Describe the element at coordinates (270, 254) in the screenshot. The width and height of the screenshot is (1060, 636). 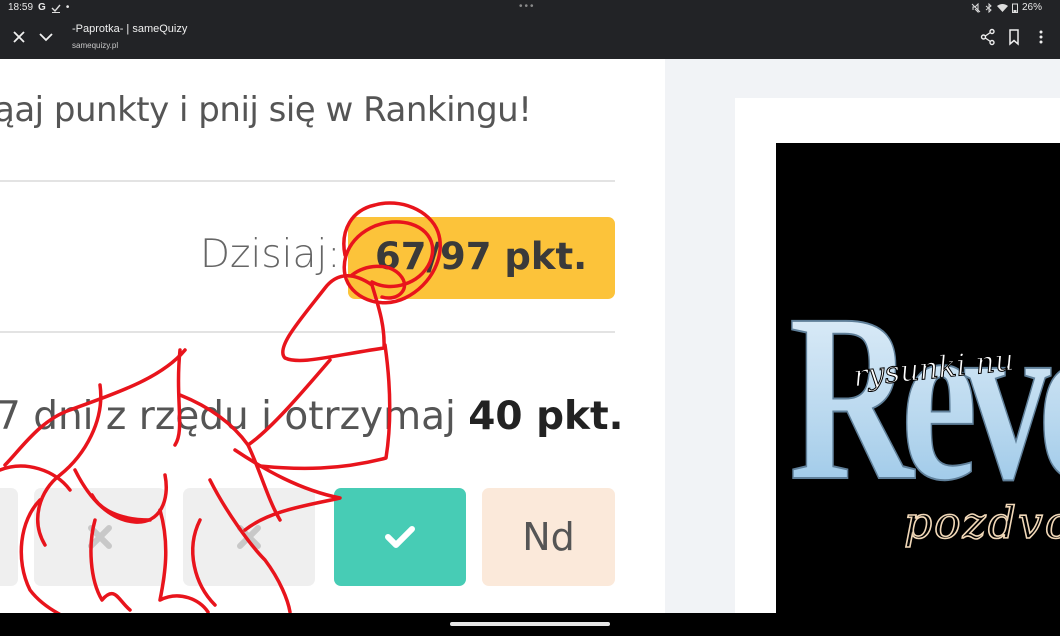
I see `today-label: Dzisiaj:` at that location.